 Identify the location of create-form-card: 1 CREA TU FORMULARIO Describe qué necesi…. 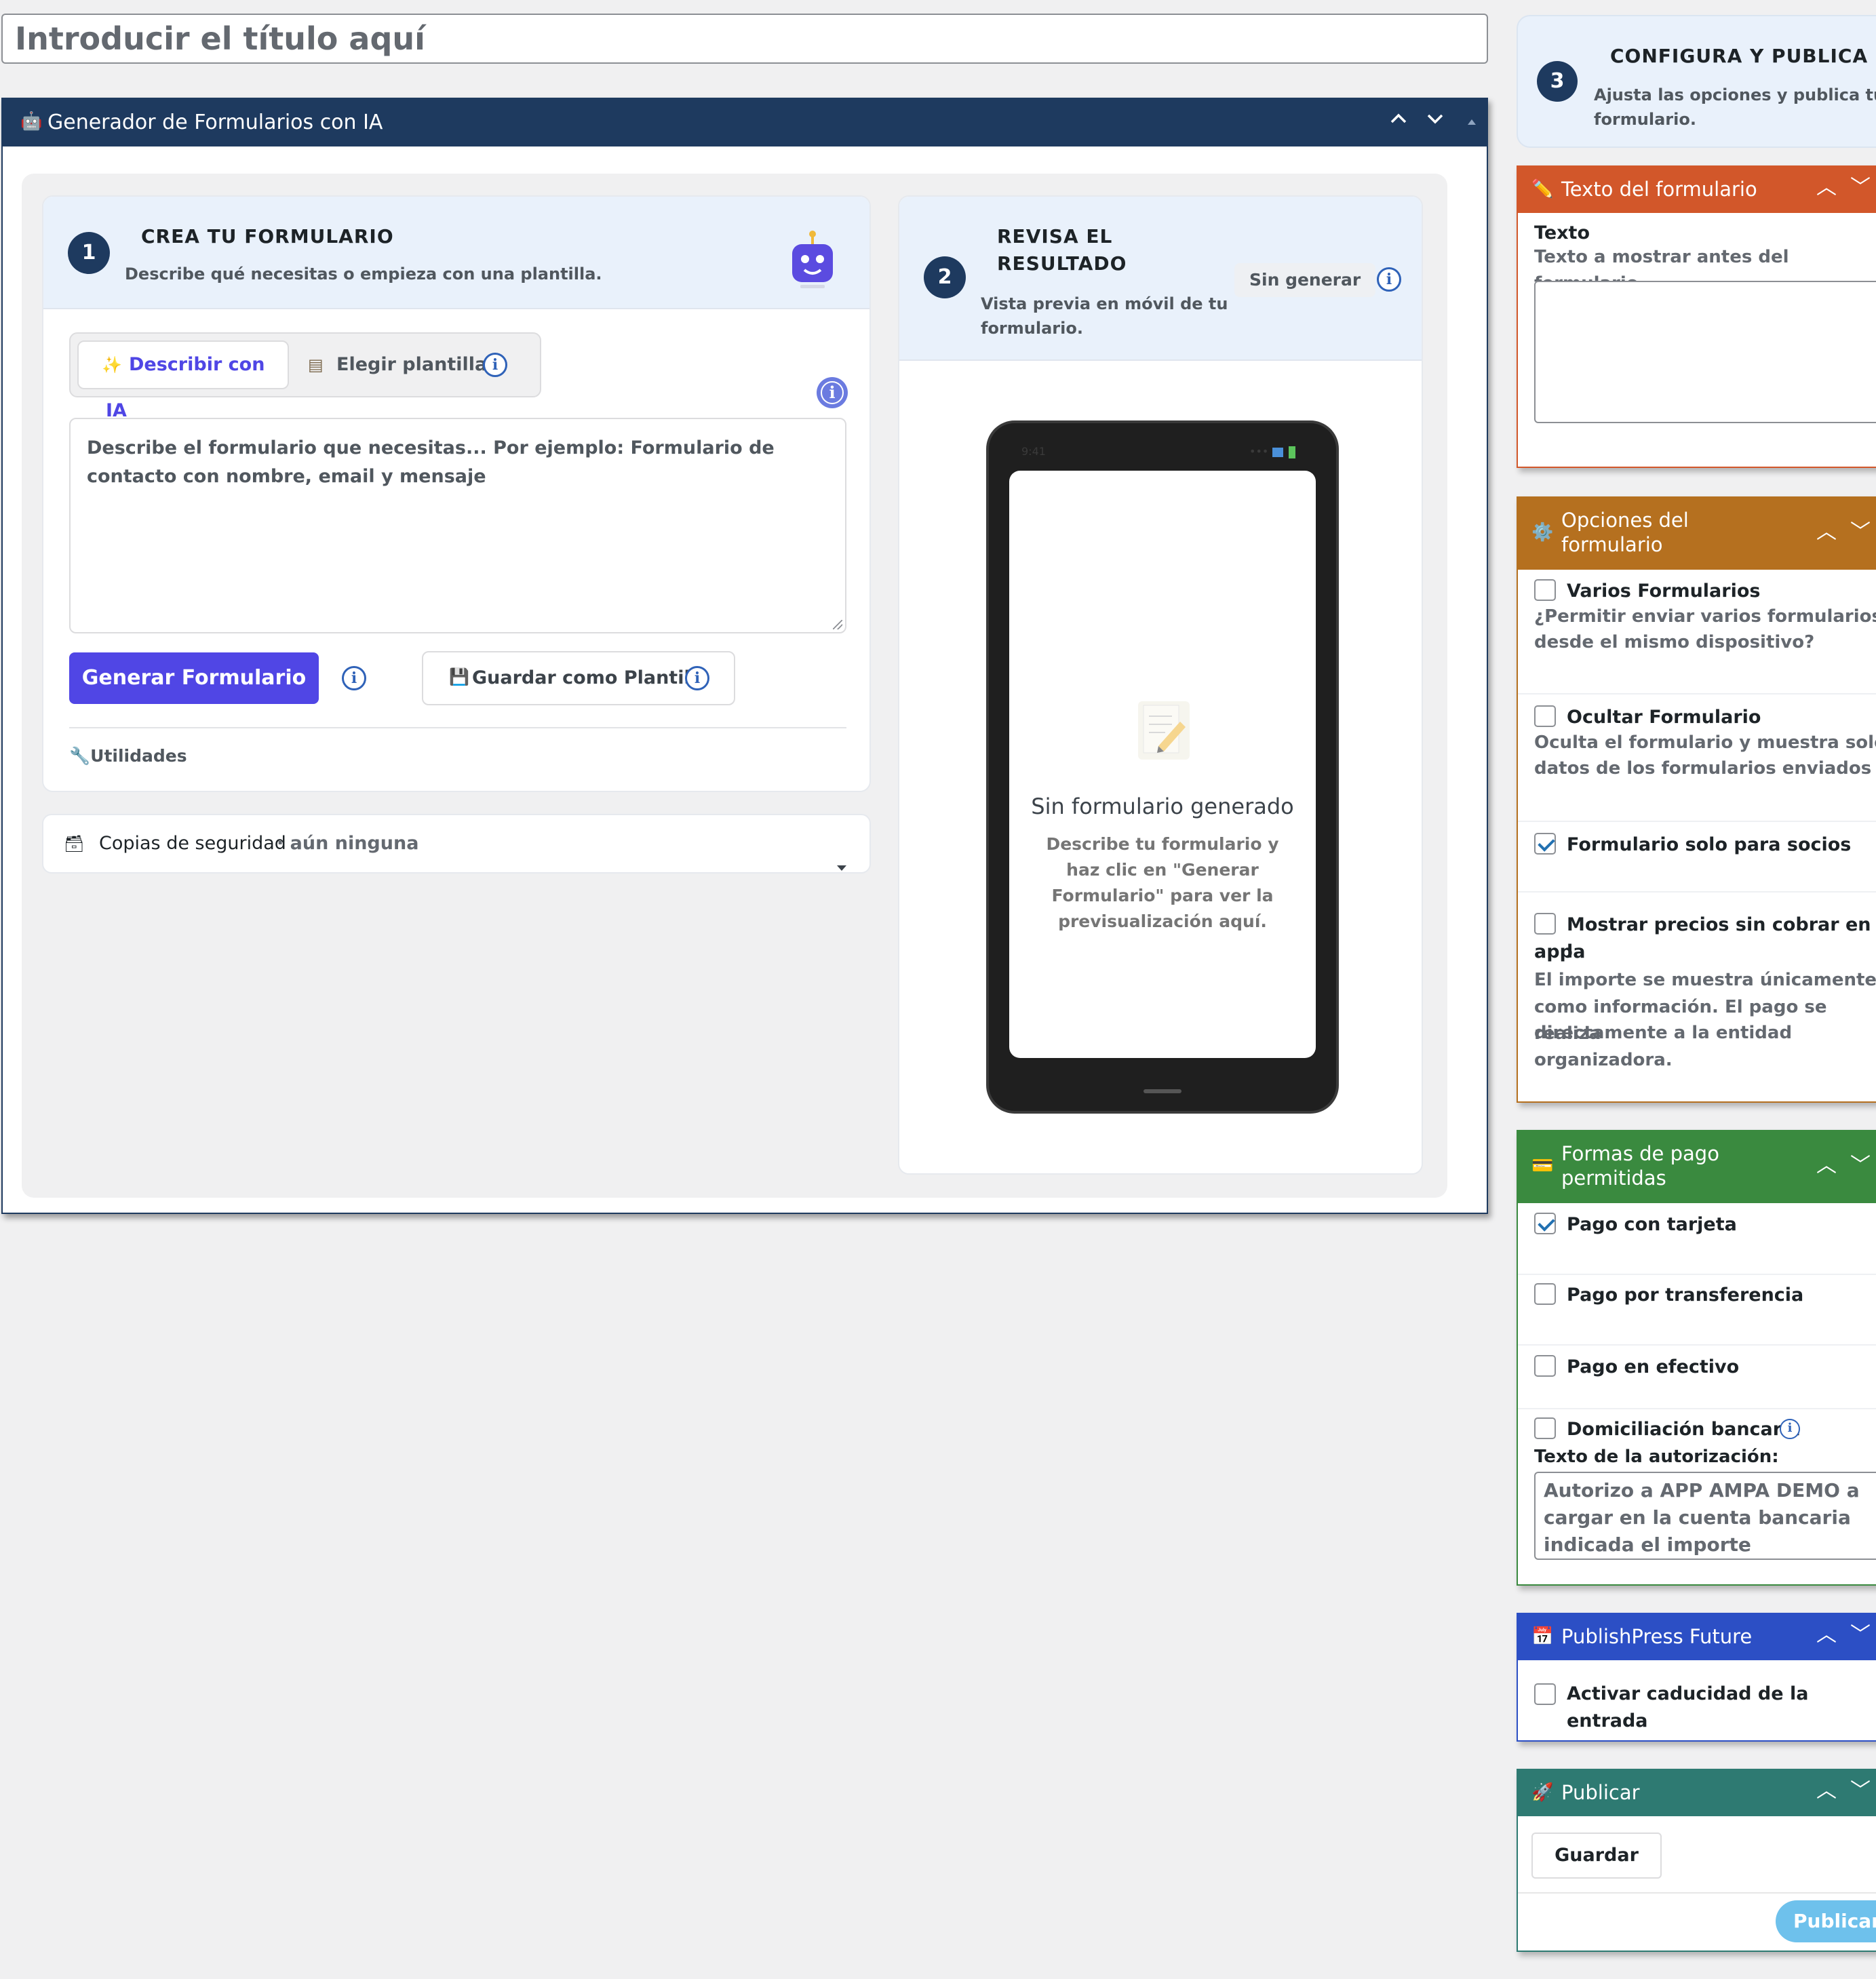
(456, 493).